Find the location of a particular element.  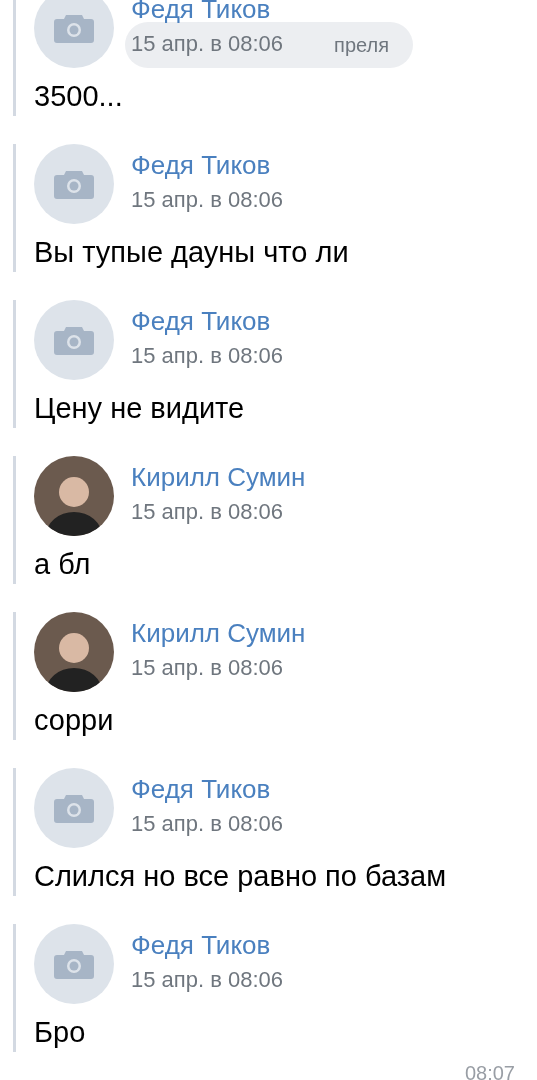

message-text: Слился но все равно по базам is located at coordinates (241, 876).